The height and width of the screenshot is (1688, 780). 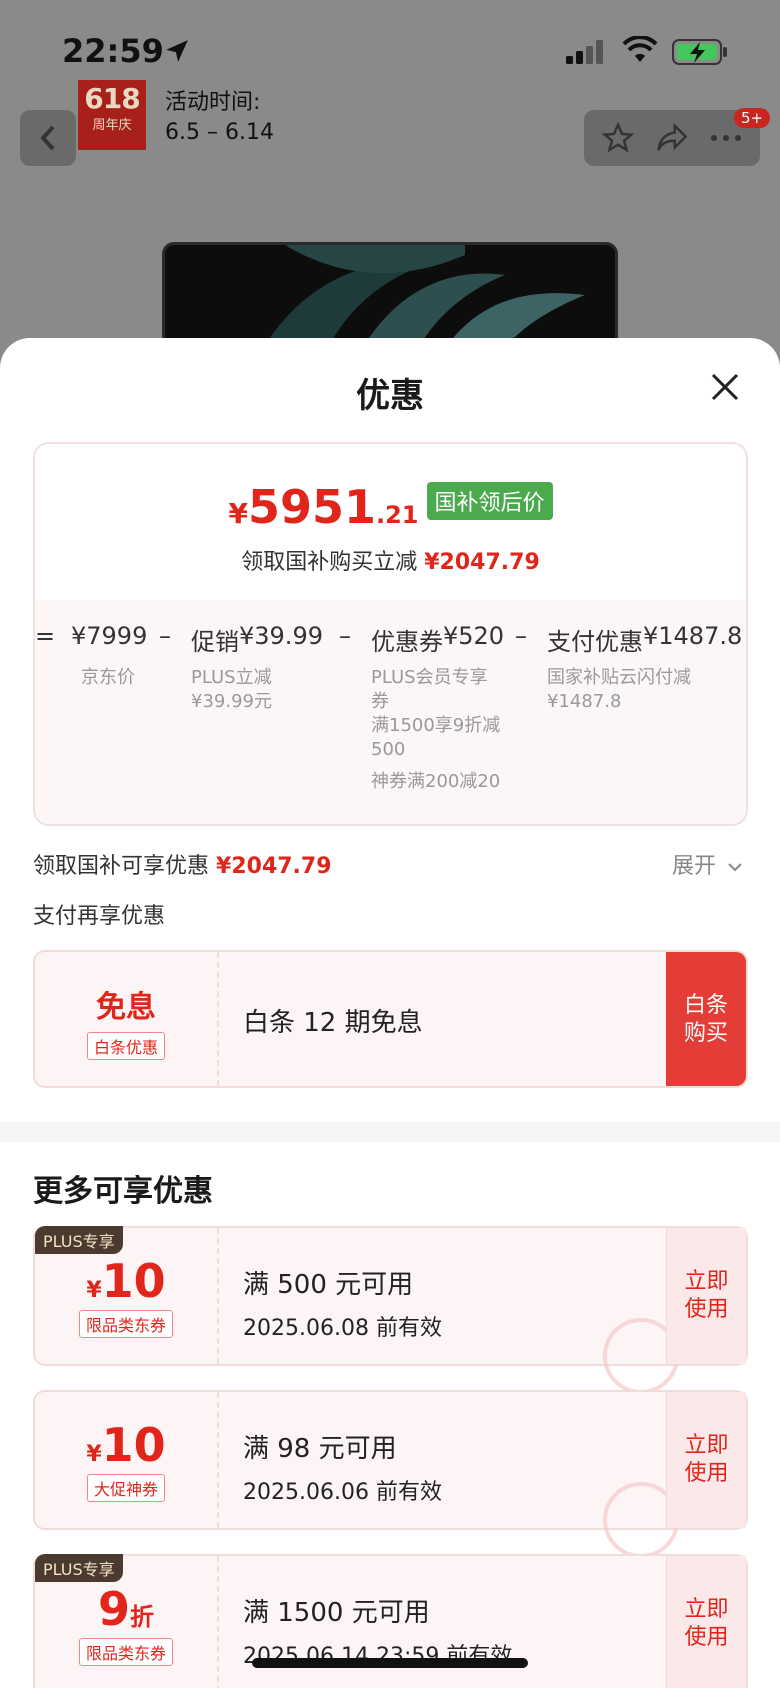 I want to click on national-subsidy-row: 领取国补可享优惠 ¥2047.79, so click(x=182, y=866).